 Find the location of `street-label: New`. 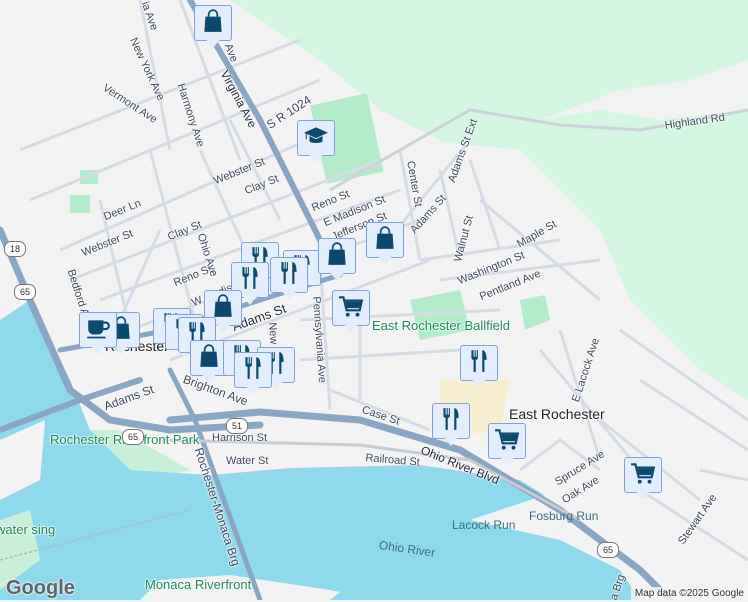

street-label: New is located at coordinates (273, 333).